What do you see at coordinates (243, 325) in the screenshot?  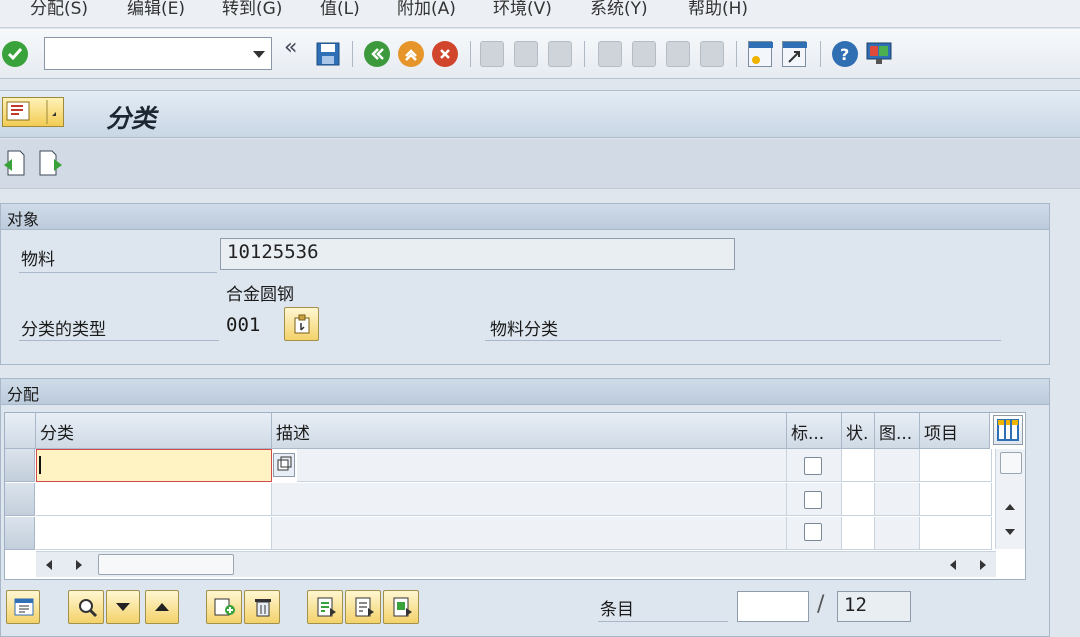 I see `class-type-value: 001` at bounding box center [243, 325].